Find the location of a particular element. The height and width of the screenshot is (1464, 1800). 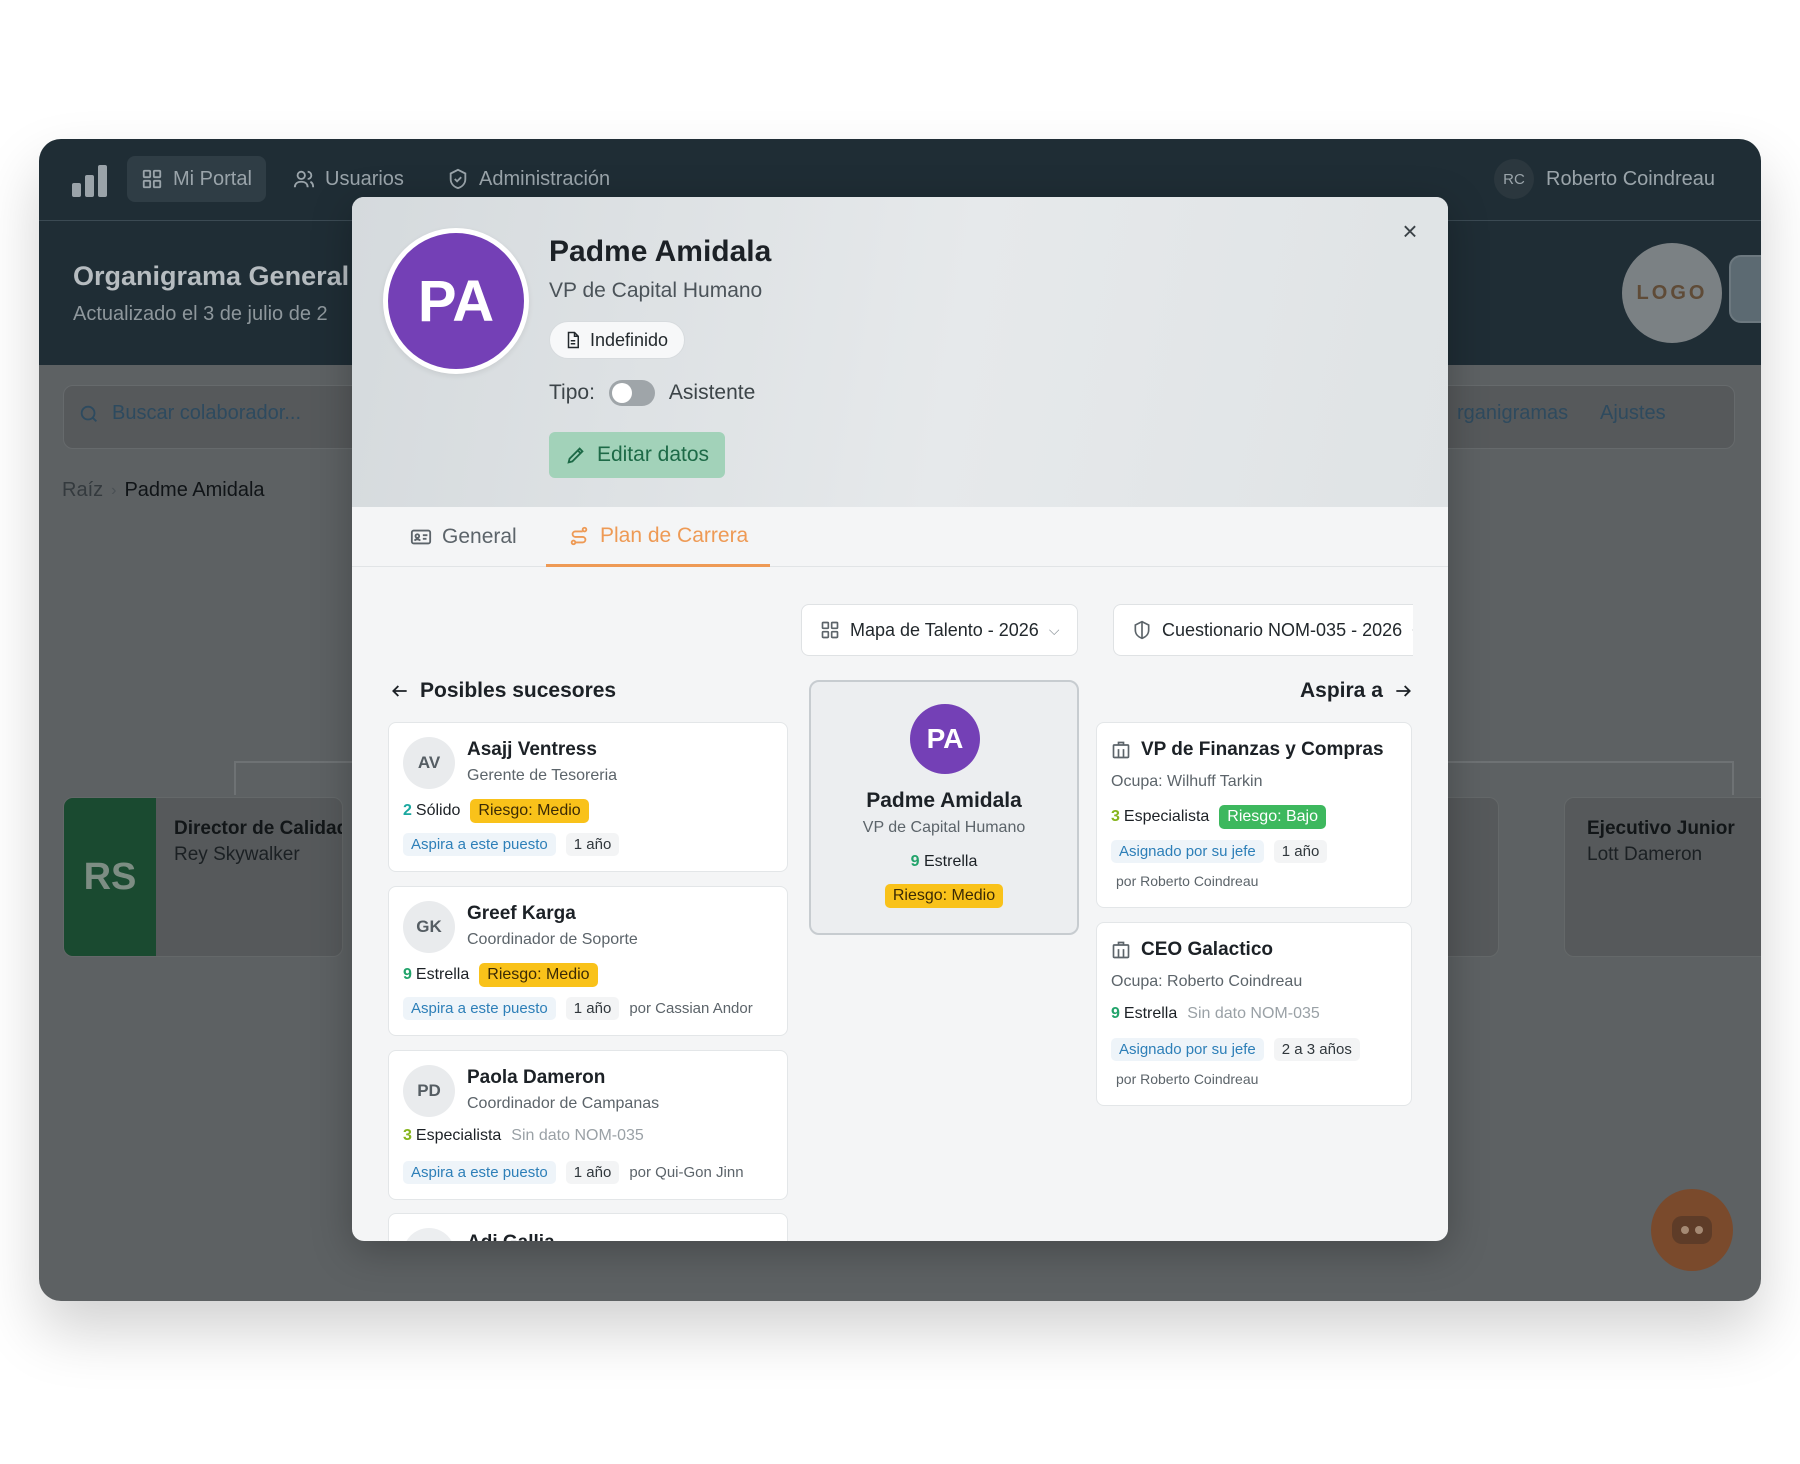

assigned-by: por Roberto Coindreau is located at coordinates (1187, 881).